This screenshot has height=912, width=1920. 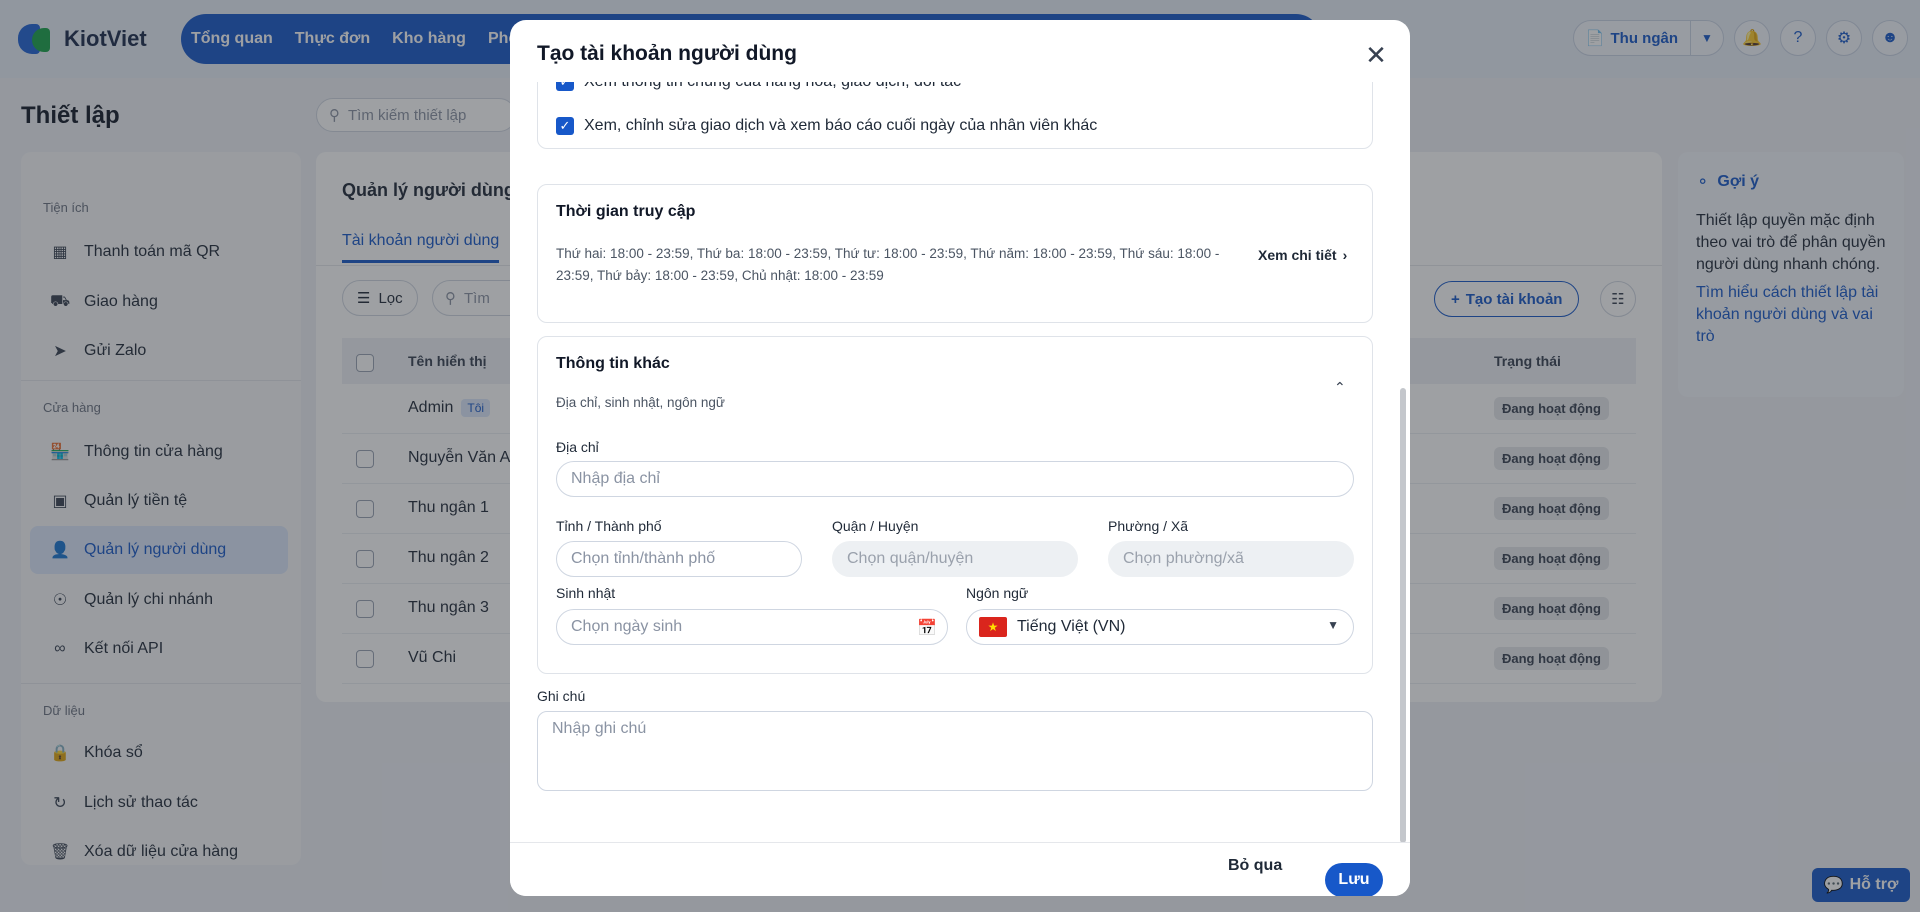 I want to click on district-placeholder: Chọn quận/huyện, so click(x=910, y=558).